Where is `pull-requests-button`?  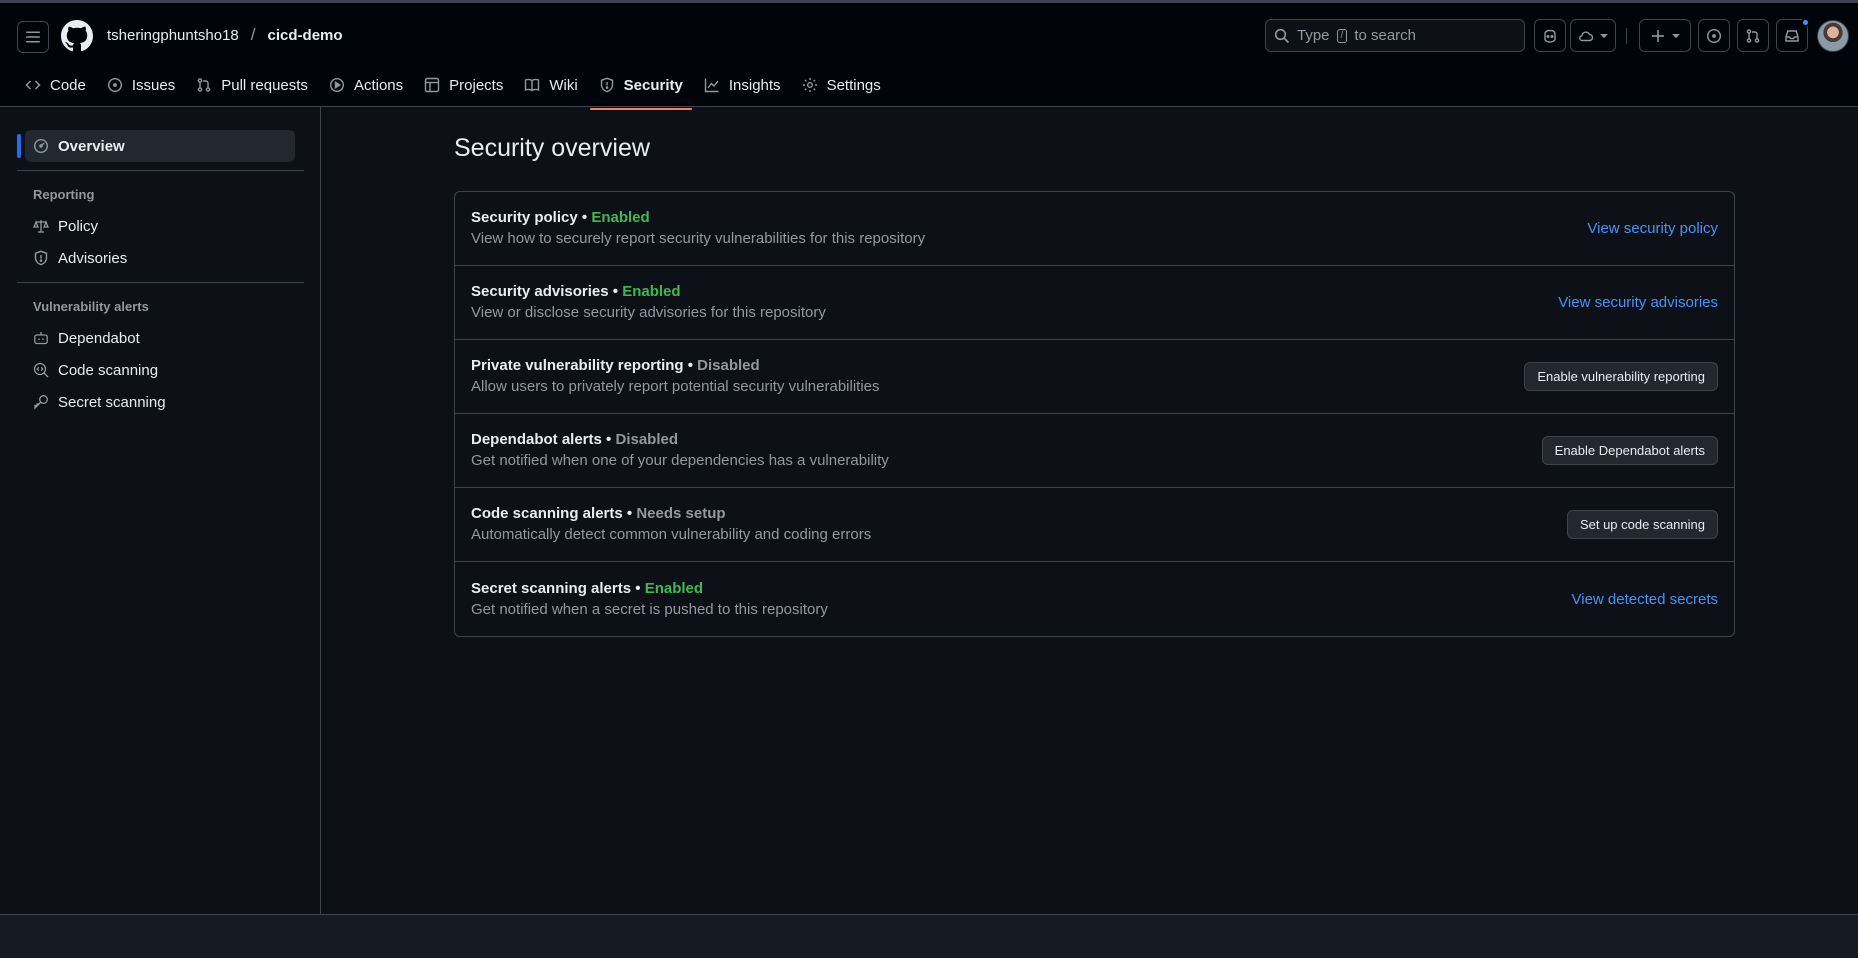 pull-requests-button is located at coordinates (1753, 35).